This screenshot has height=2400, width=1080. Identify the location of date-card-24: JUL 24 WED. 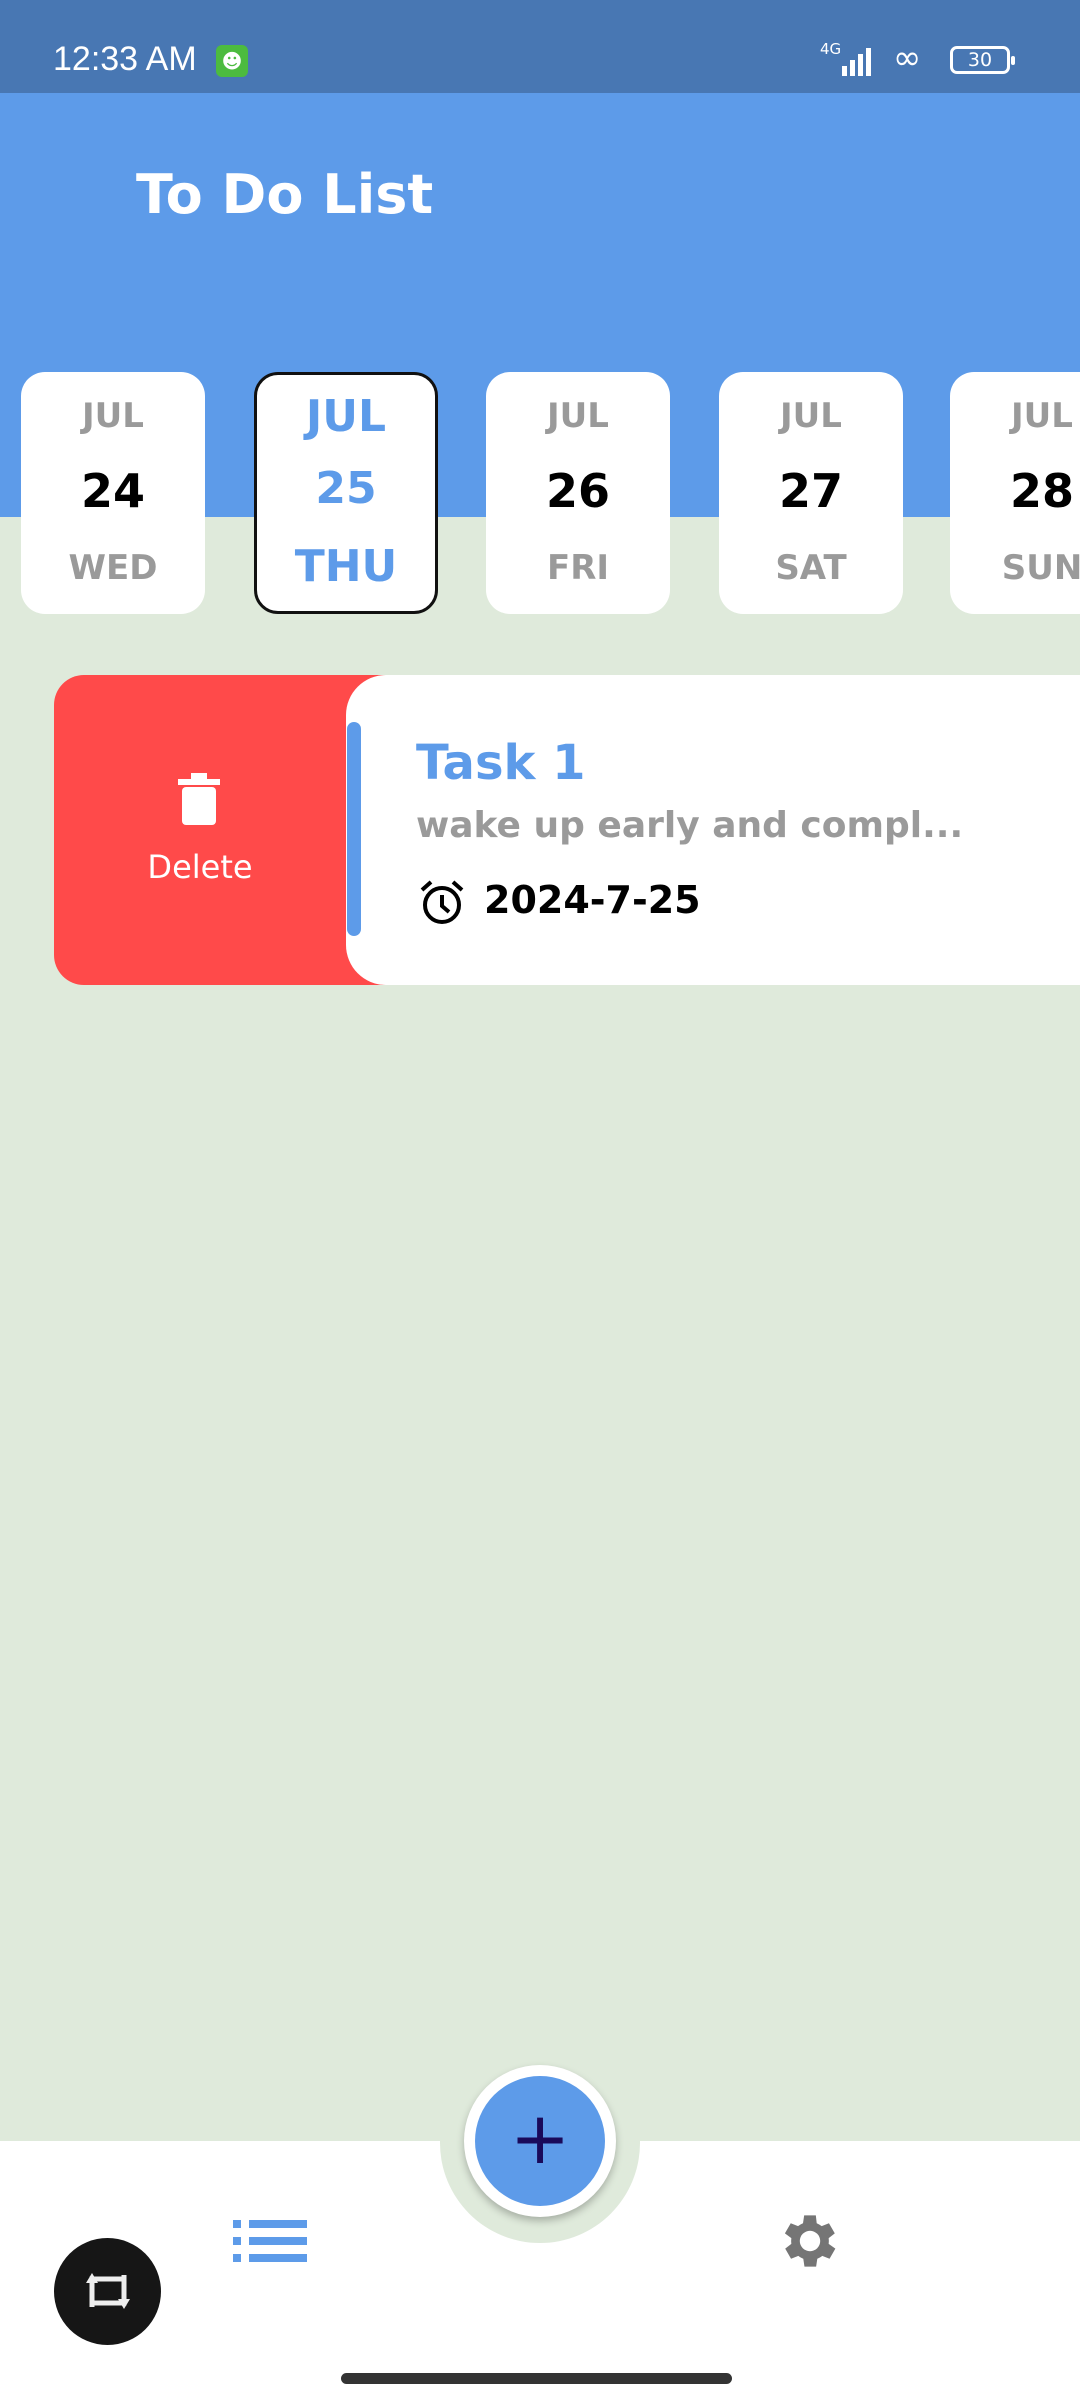
(113, 493).